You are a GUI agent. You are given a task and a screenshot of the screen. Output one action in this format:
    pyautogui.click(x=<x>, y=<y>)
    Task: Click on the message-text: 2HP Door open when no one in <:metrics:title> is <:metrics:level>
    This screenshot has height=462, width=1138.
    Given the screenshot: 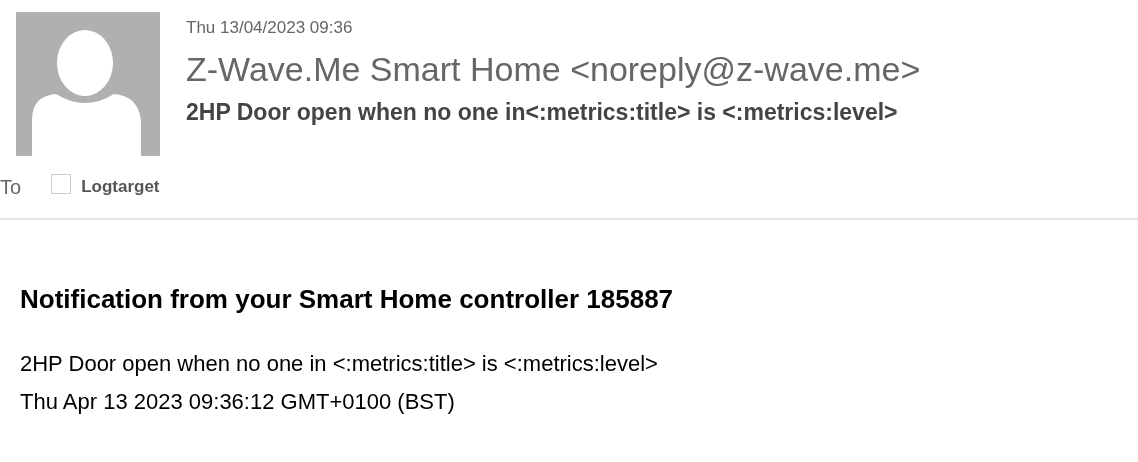 What is the action you would take?
    pyautogui.click(x=339, y=364)
    